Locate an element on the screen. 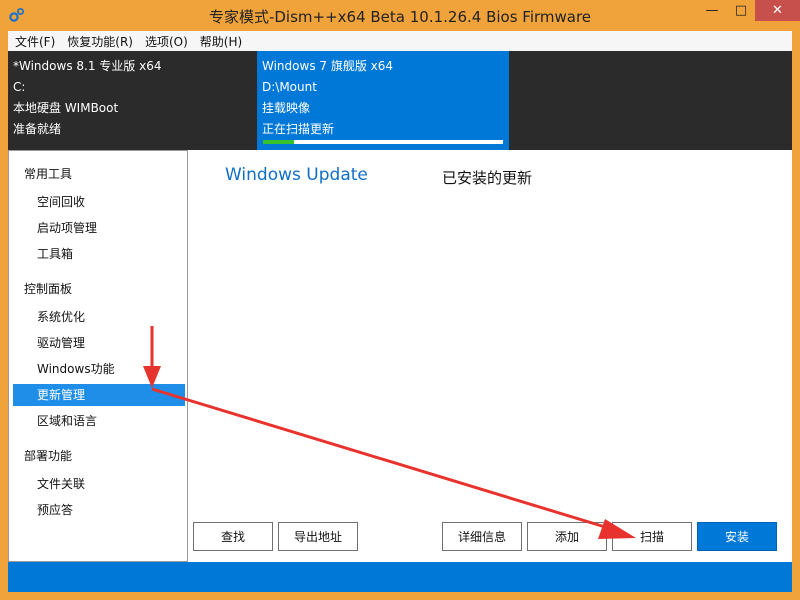 The height and width of the screenshot is (600, 800). image-card-mounted: Windows 7 旗舰版 x64 D:\Mount 挂载映像 正在扫描更新 is located at coordinates (383, 100).